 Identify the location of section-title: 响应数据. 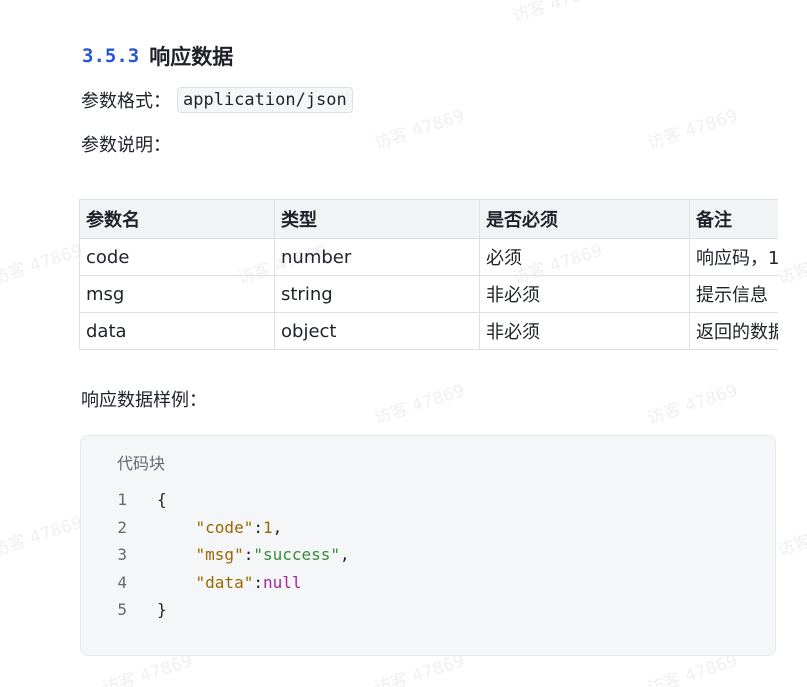
(191, 57).